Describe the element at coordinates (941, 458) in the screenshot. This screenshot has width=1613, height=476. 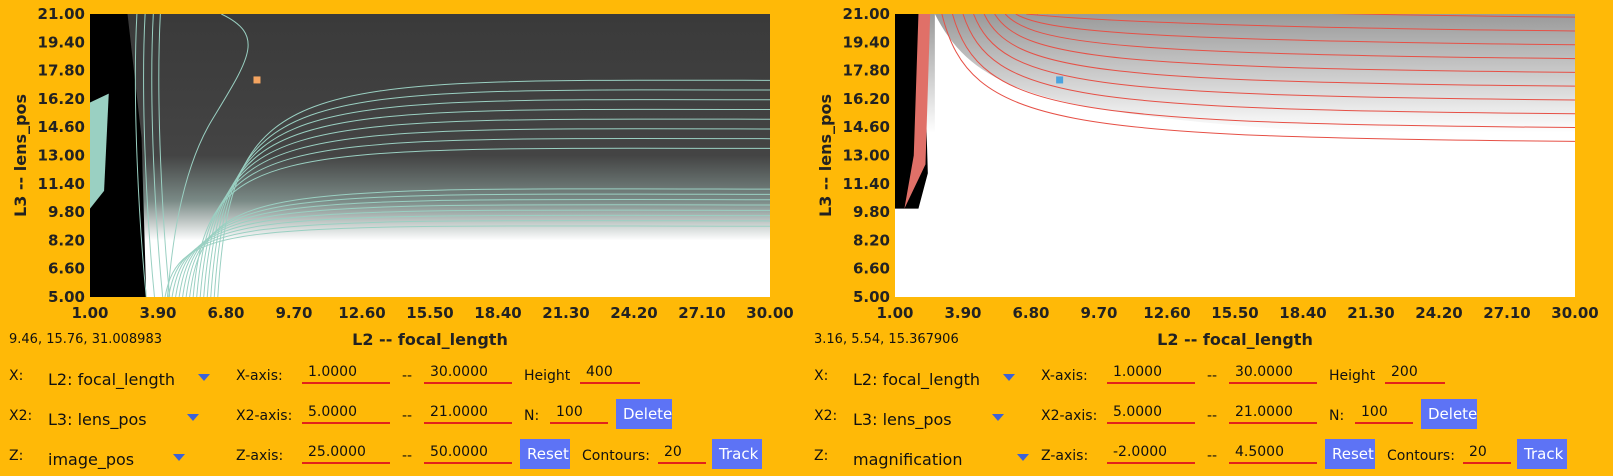
I see `z-variable-select: magnification` at that location.